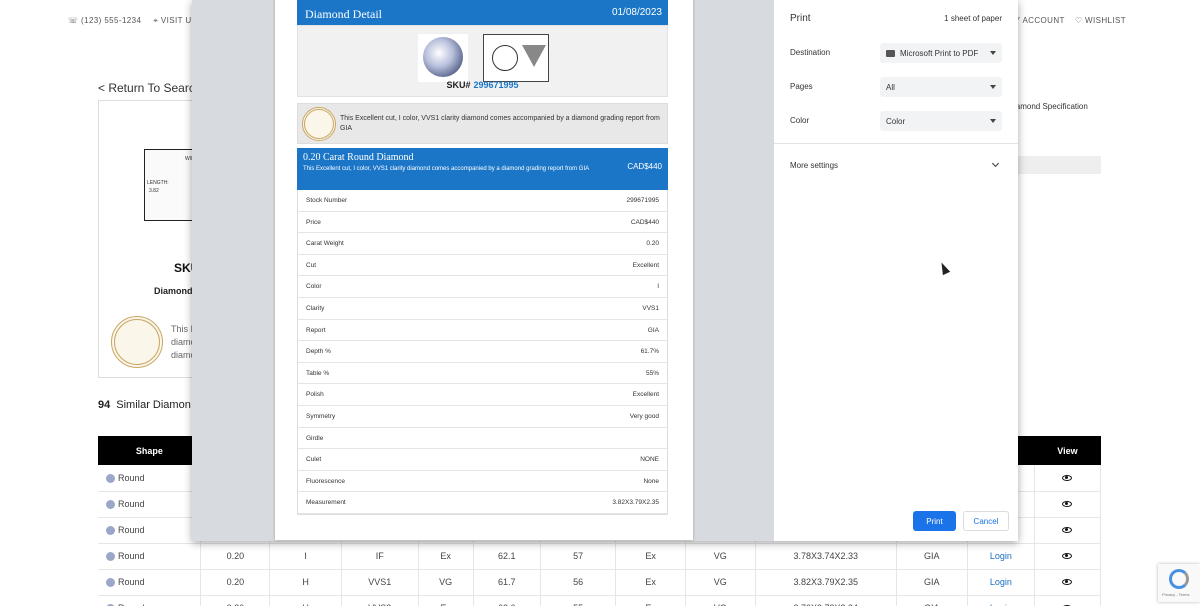 The height and width of the screenshot is (606, 1200). Describe the element at coordinates (645, 395) in the screenshot. I see `spec-value: Excellent` at that location.